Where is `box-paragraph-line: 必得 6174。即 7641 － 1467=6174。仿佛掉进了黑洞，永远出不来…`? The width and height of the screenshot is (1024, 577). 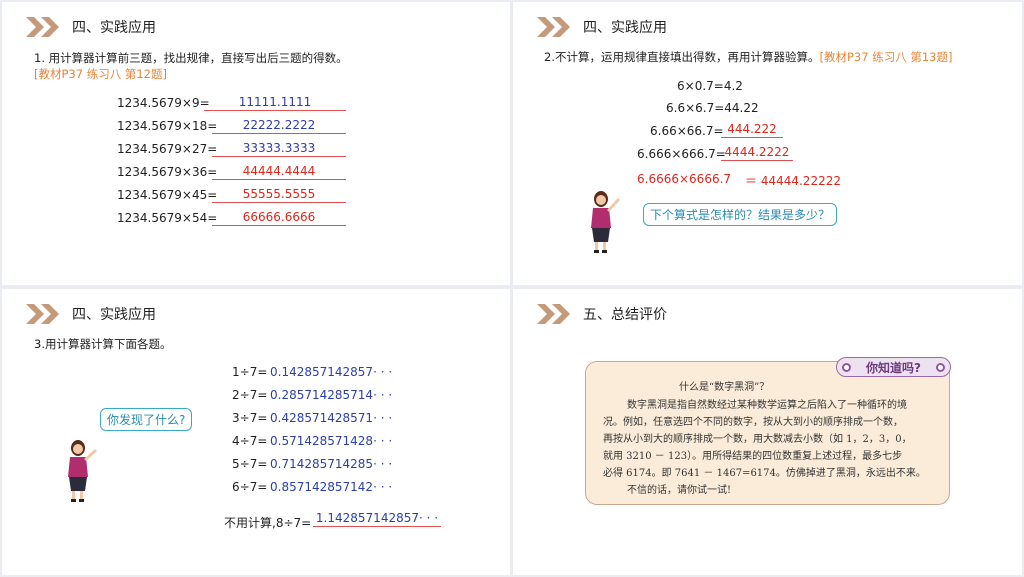
box-paragraph-line: 必得 6174。即 7641 － 1467=6174。仿佛掉进了黑洞，永远出不来… is located at coordinates (764, 473).